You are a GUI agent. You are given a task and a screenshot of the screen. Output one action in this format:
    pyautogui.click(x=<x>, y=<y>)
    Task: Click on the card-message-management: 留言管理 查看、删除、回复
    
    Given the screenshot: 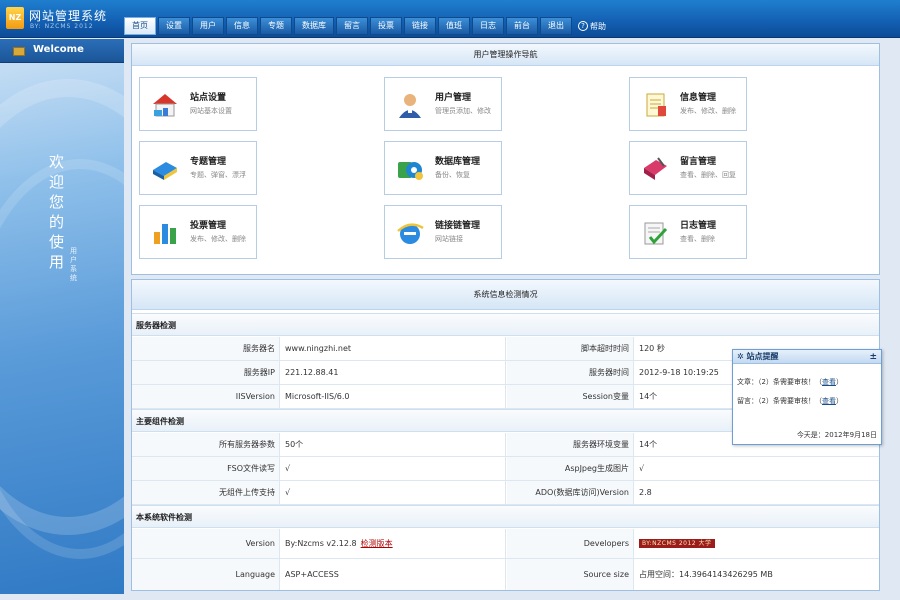 What is the action you would take?
    pyautogui.click(x=688, y=168)
    